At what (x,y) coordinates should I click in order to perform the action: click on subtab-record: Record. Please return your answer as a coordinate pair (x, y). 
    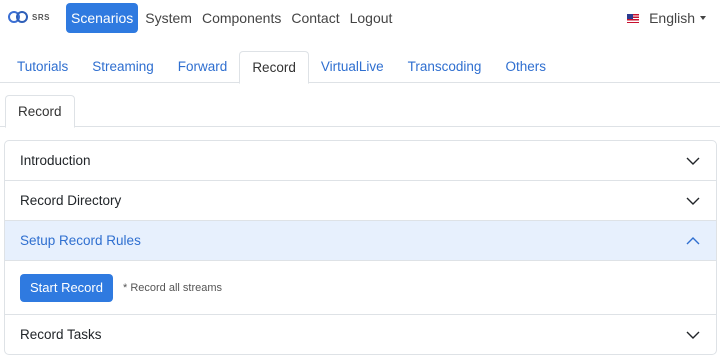
    Looking at the image, I should click on (40, 111).